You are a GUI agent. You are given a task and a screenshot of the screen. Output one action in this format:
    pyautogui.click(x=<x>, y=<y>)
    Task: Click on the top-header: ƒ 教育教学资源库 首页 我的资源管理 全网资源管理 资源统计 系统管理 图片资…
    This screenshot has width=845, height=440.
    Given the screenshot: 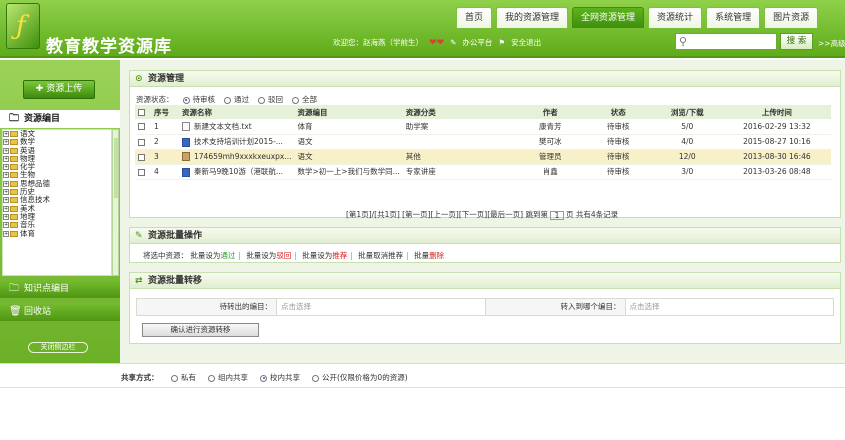 What is the action you would take?
    pyautogui.click(x=422, y=29)
    